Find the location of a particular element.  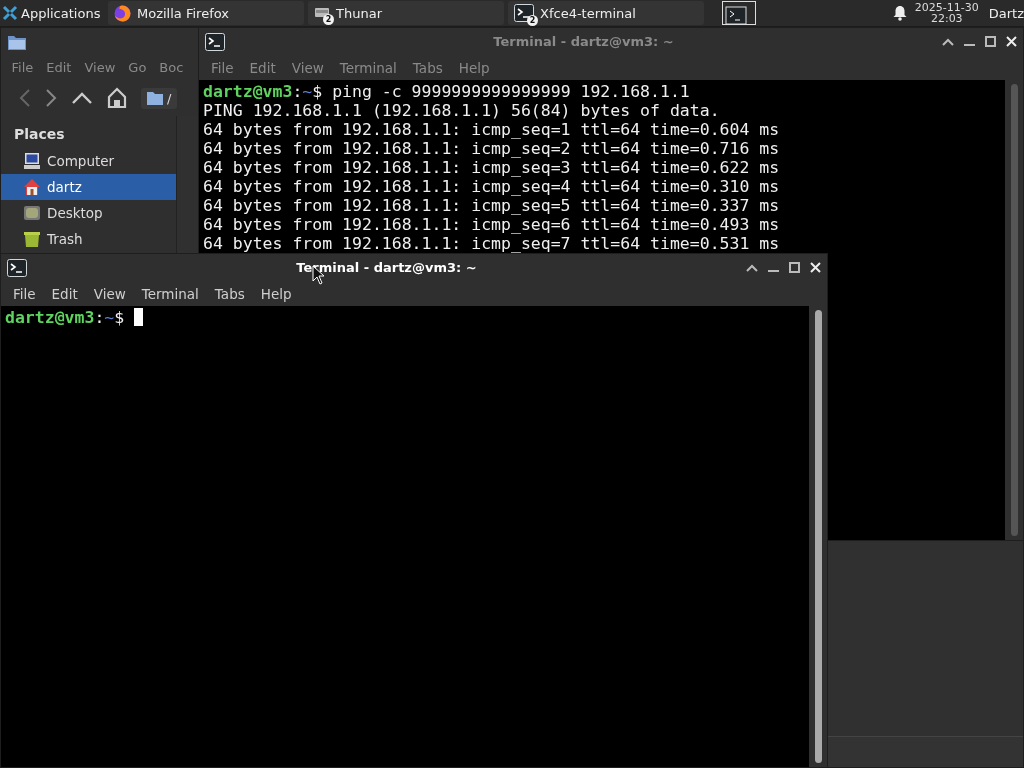

taskbar-button: Mozilla Firefox is located at coordinates (206, 13).